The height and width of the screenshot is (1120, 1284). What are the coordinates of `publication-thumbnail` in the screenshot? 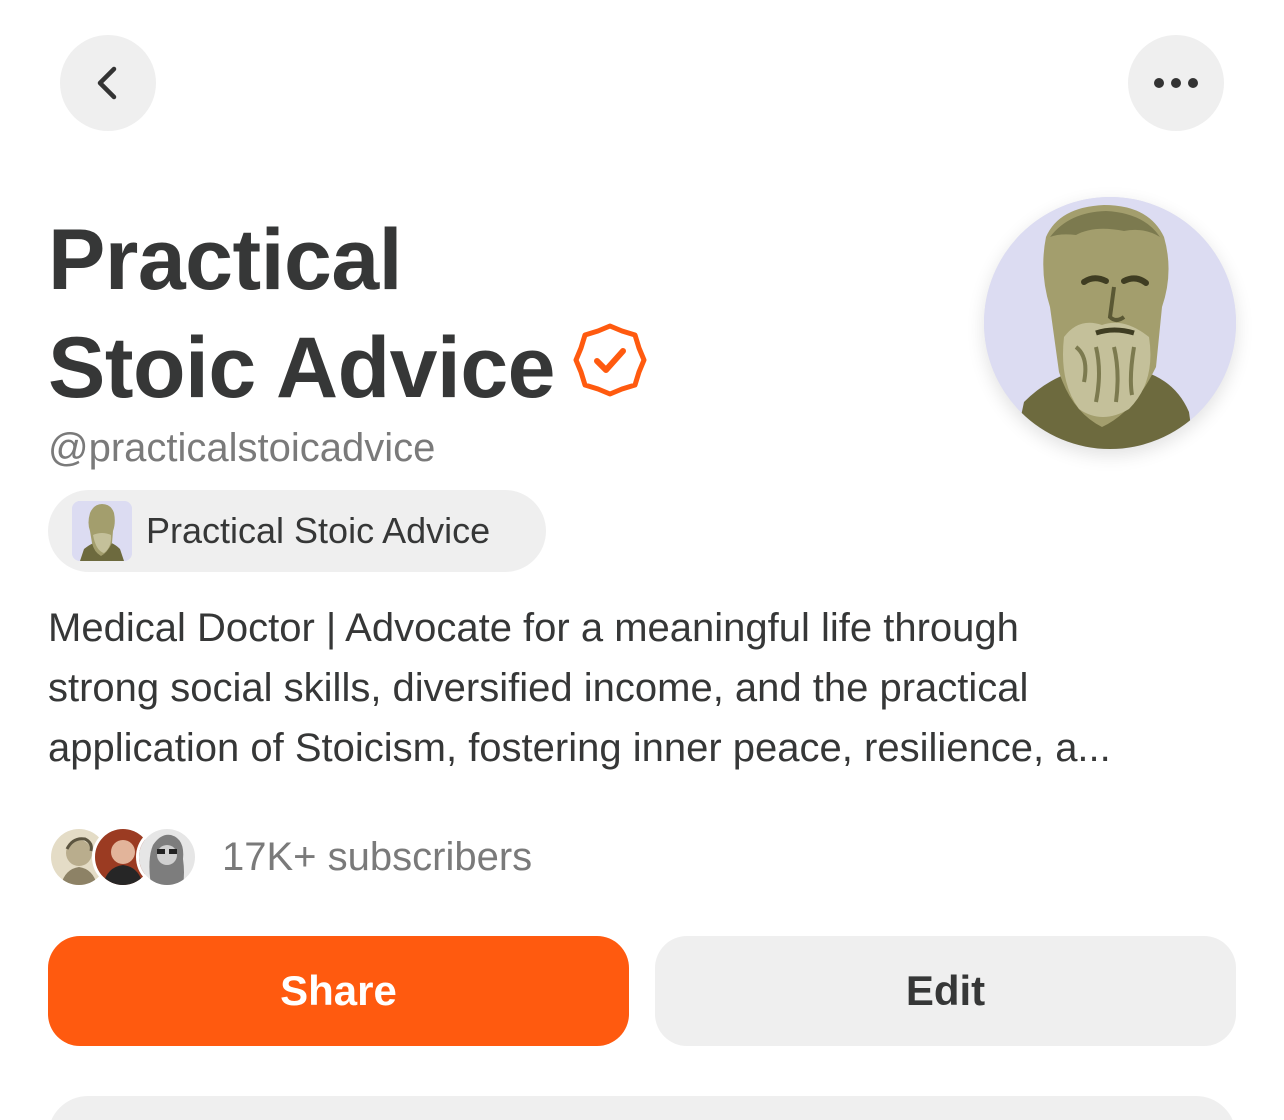 It's located at (102, 531).